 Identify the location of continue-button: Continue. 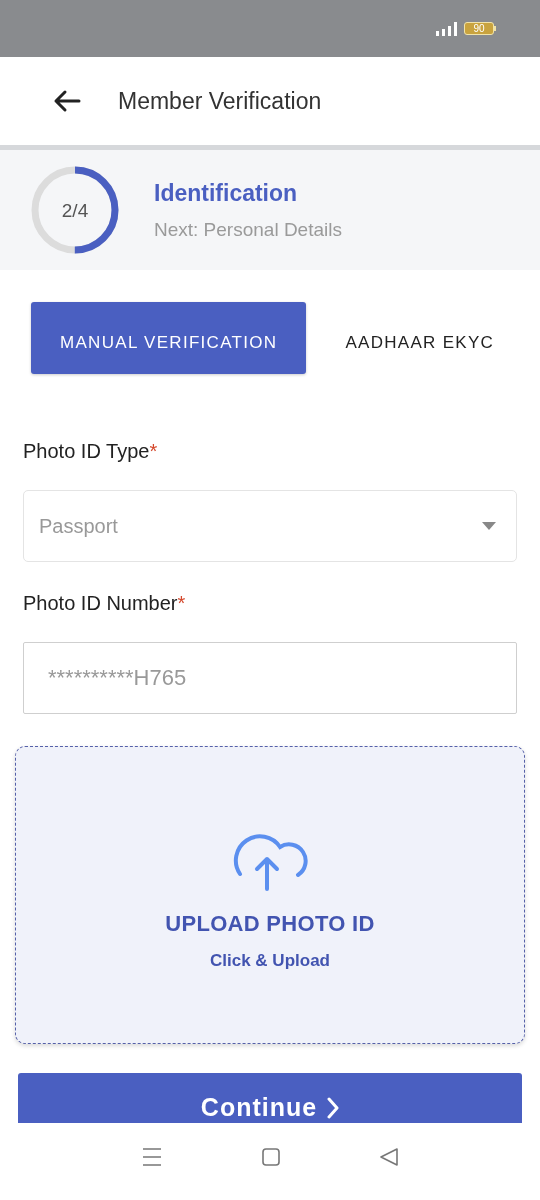
(270, 1098).